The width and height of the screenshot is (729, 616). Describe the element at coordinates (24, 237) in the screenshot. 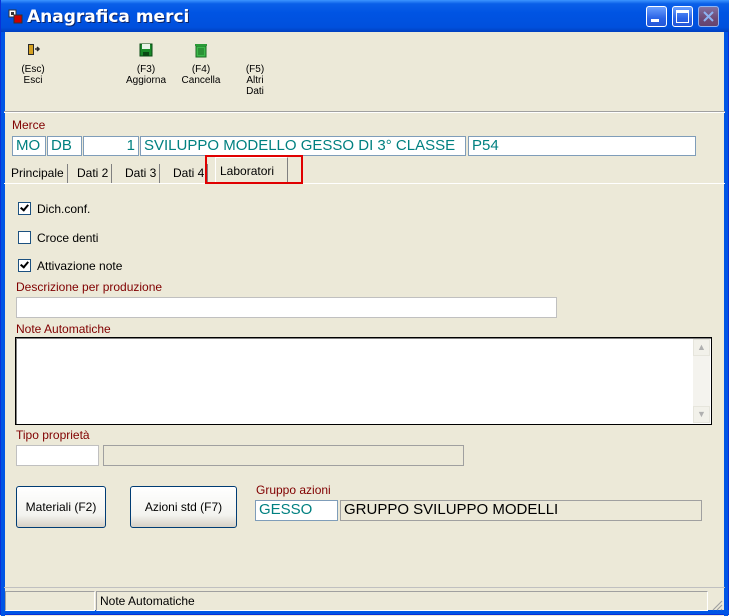

I see `croce-denti-check-box` at that location.